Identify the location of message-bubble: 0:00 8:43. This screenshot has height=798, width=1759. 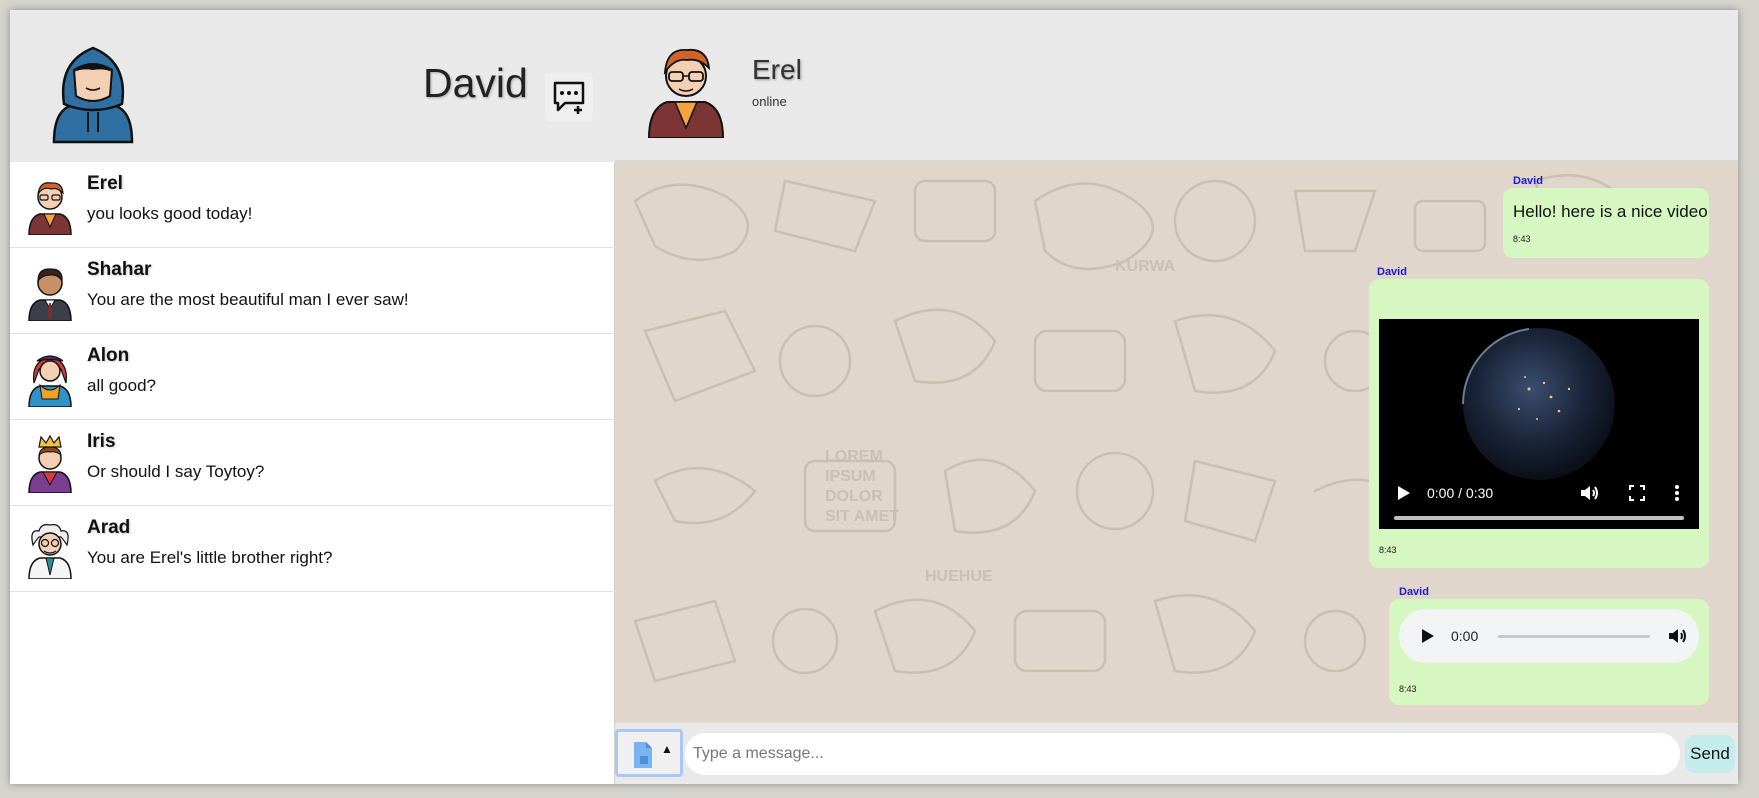
(1549, 652).